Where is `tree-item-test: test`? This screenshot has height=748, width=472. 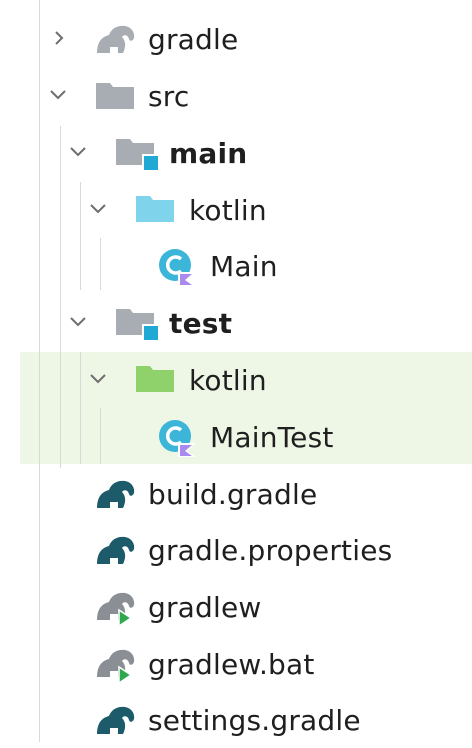 tree-item-test: test is located at coordinates (236, 323).